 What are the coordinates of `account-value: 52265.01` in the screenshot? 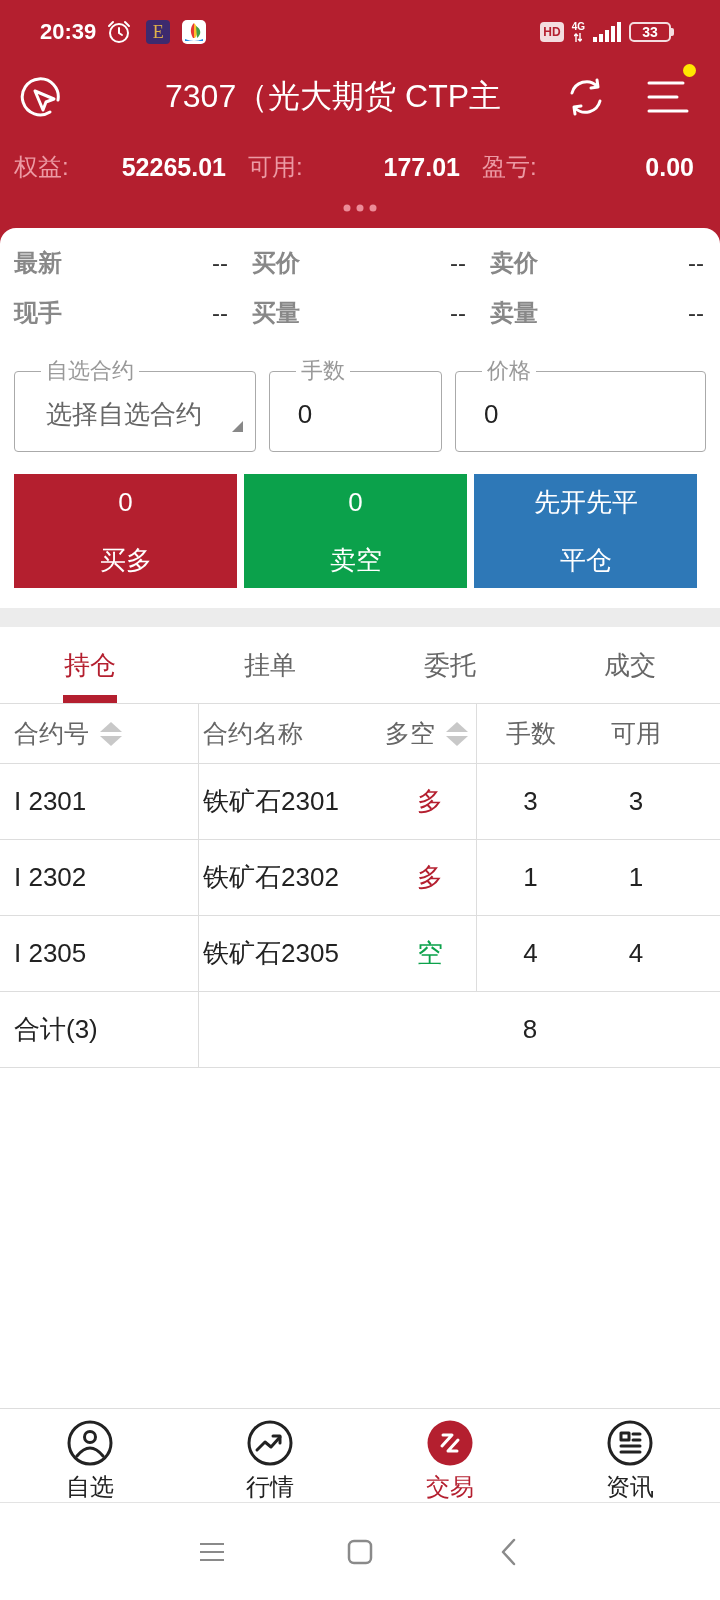 It's located at (173, 167).